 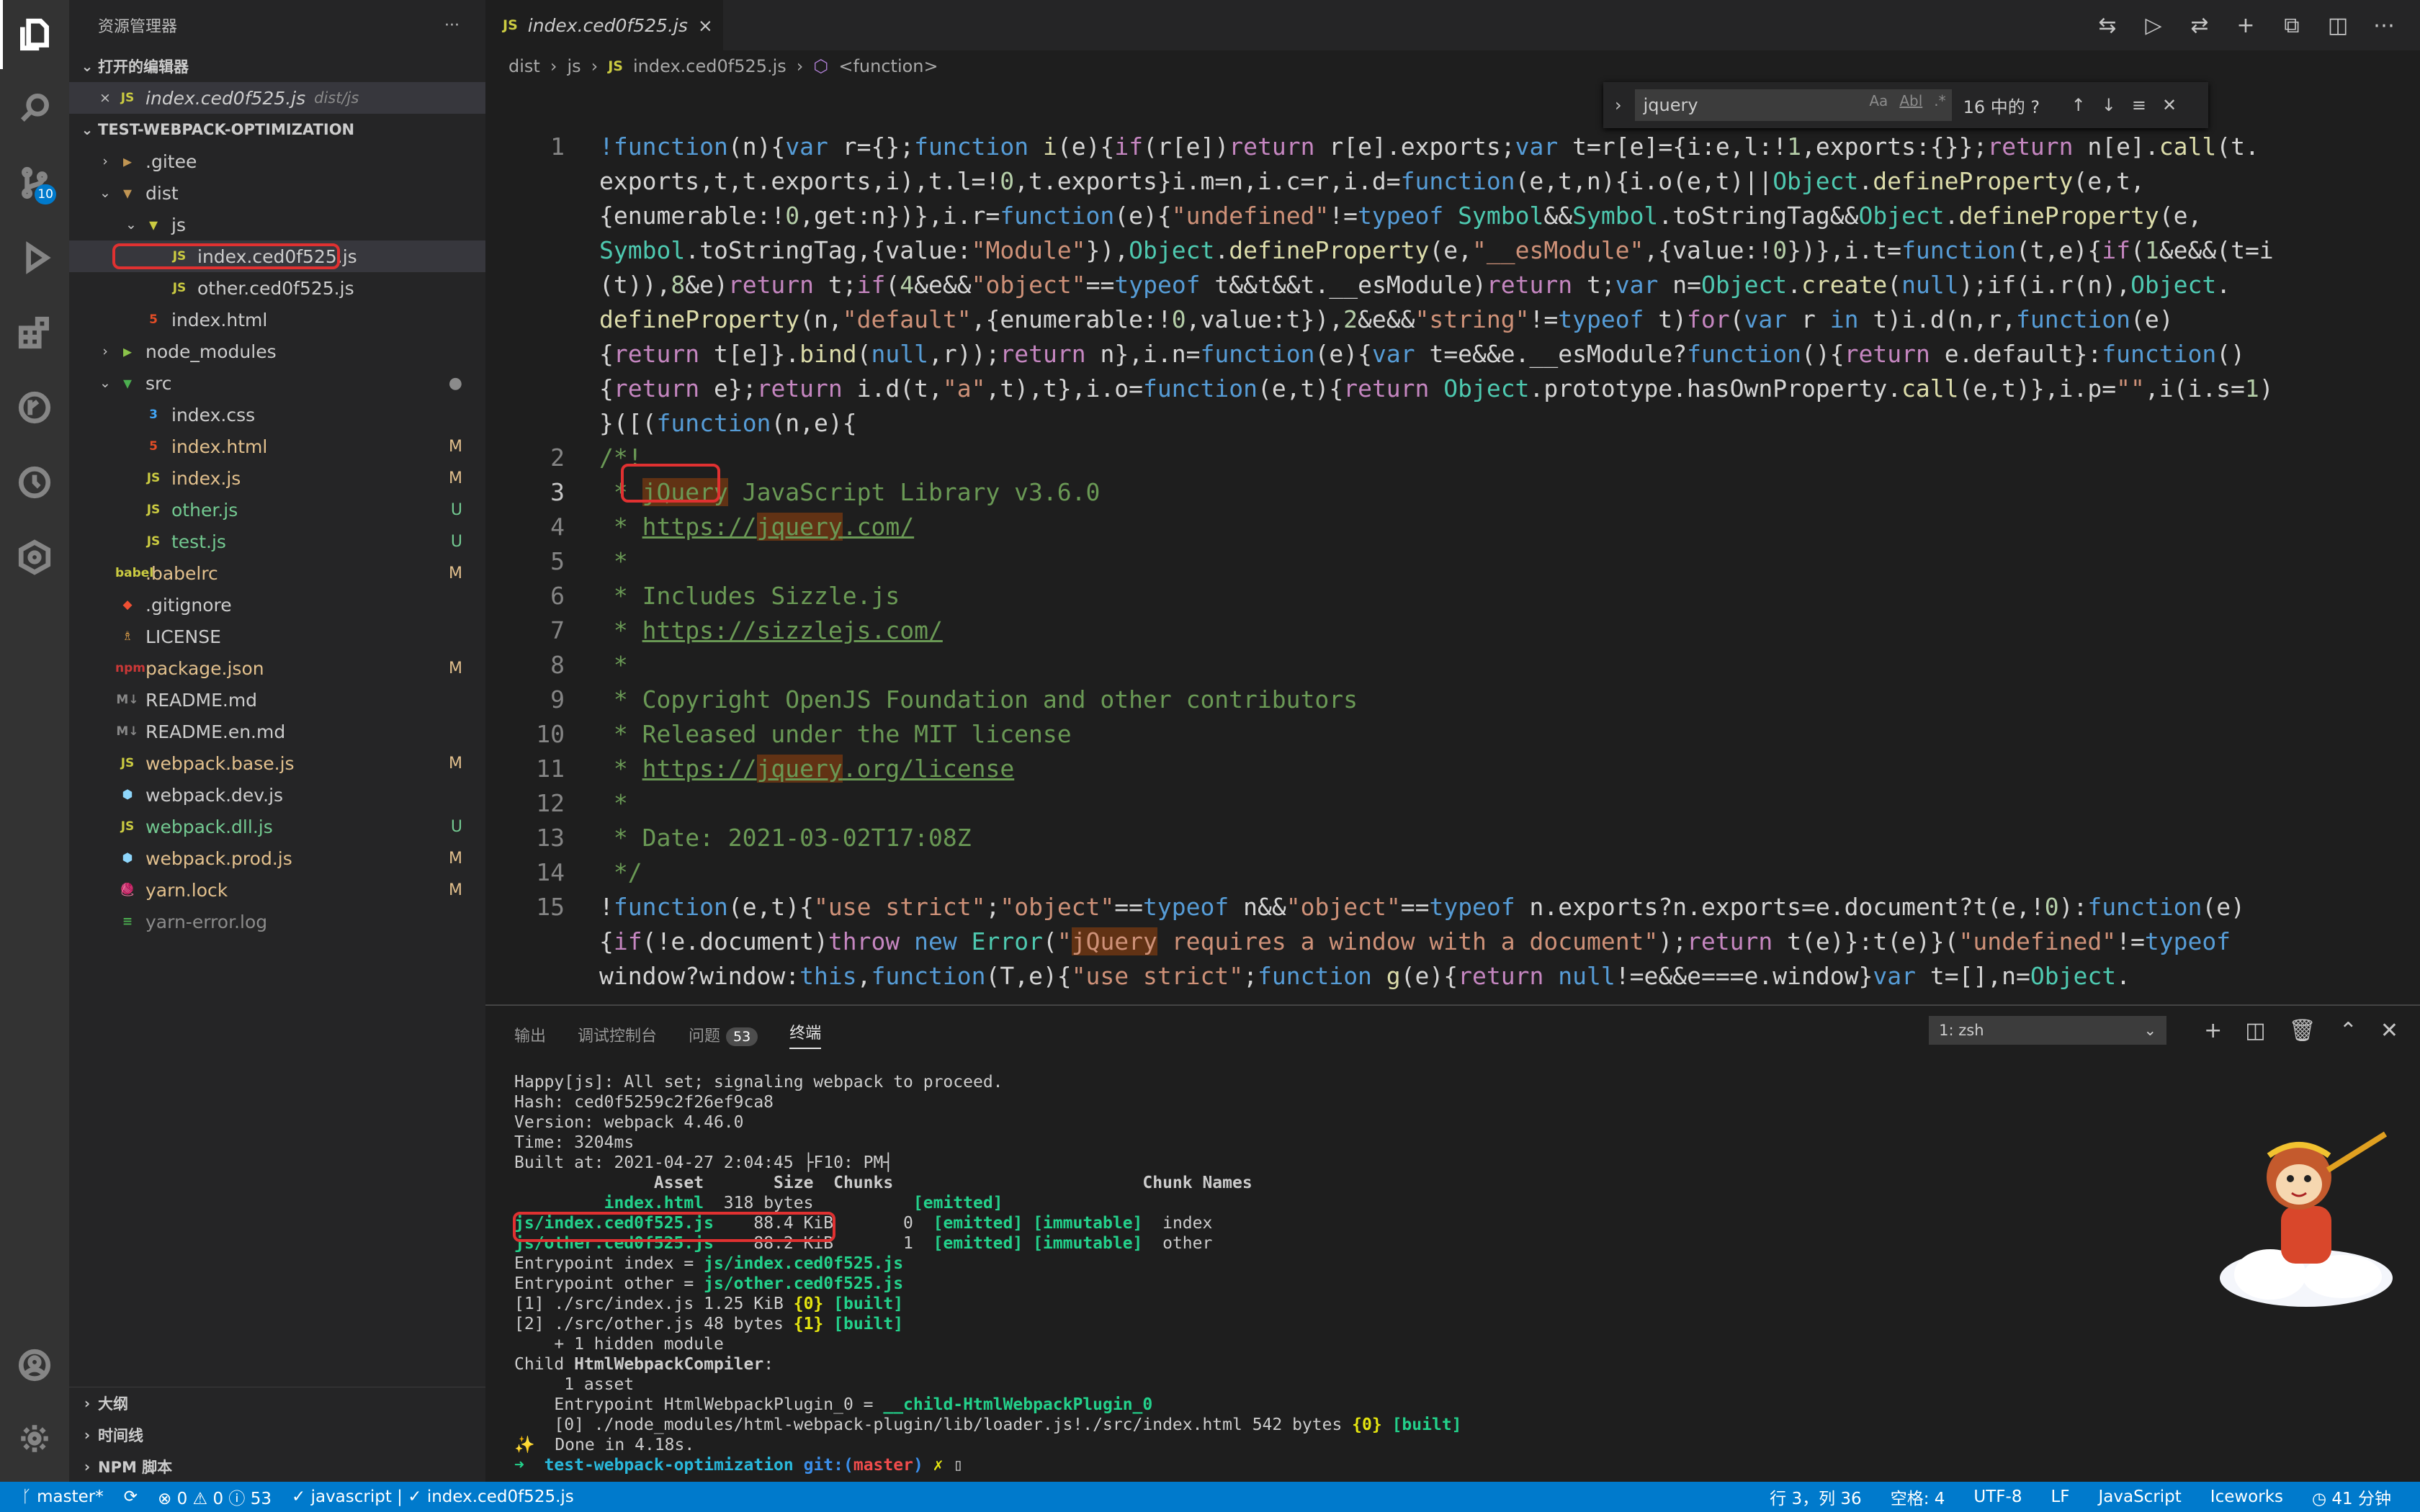 I want to click on tree-item: npm package.json M, so click(x=277, y=668).